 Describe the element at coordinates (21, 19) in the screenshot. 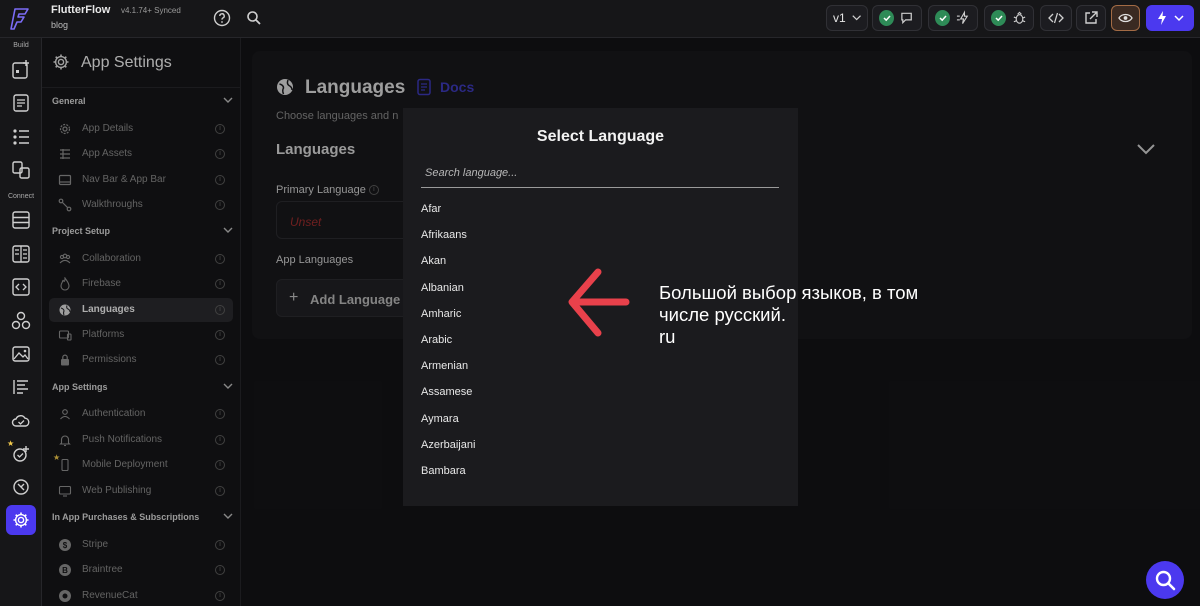

I see `flutterflow-logo-icon` at that location.